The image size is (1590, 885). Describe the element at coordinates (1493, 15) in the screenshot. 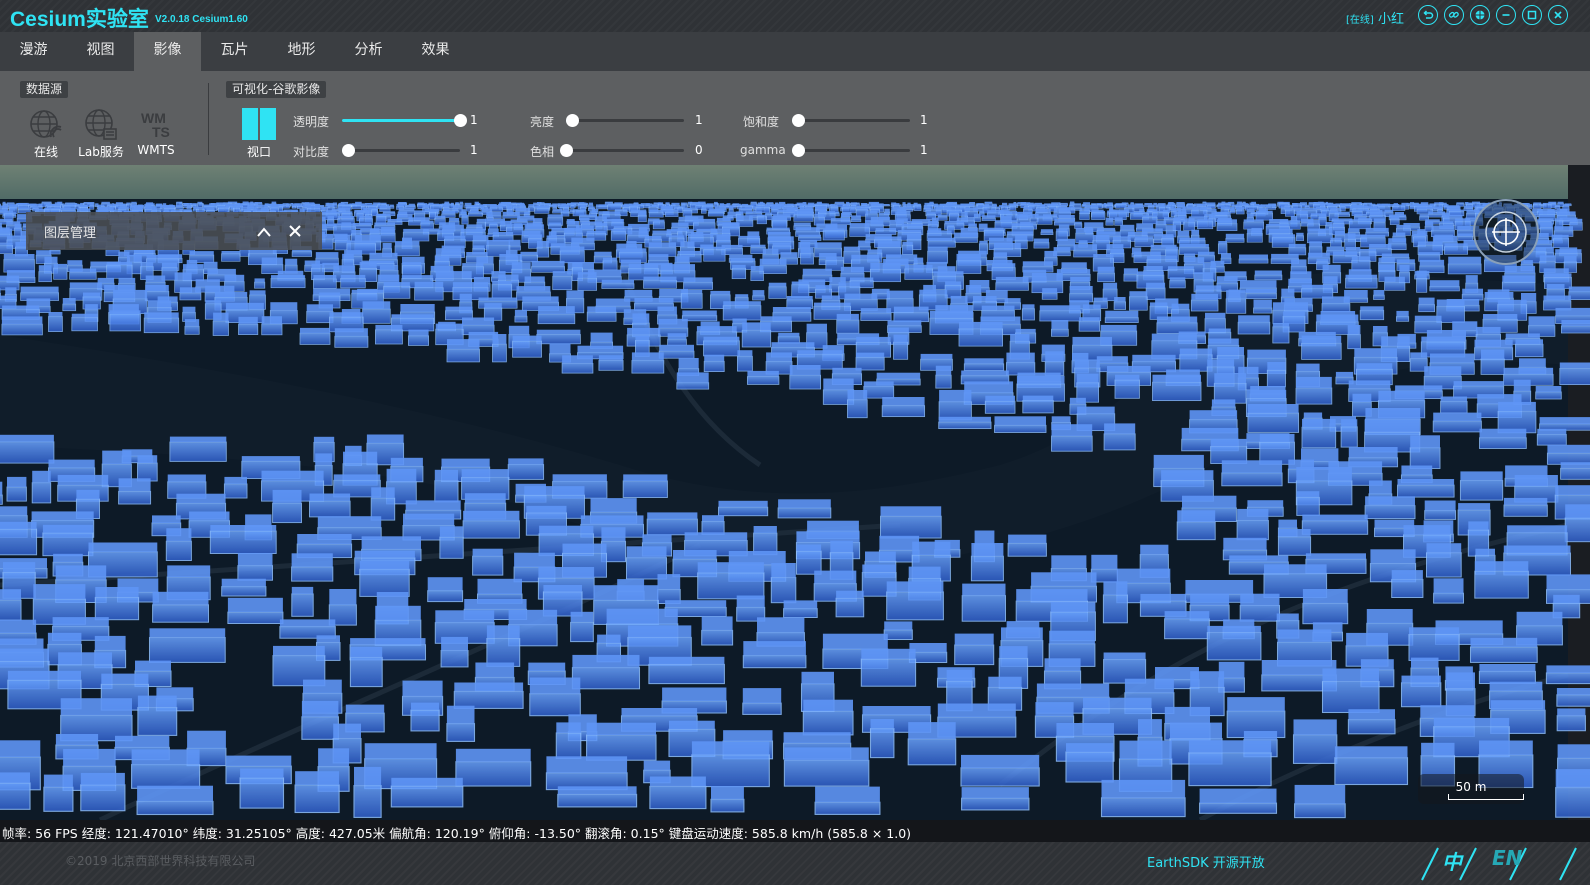

I see `window-controls` at that location.